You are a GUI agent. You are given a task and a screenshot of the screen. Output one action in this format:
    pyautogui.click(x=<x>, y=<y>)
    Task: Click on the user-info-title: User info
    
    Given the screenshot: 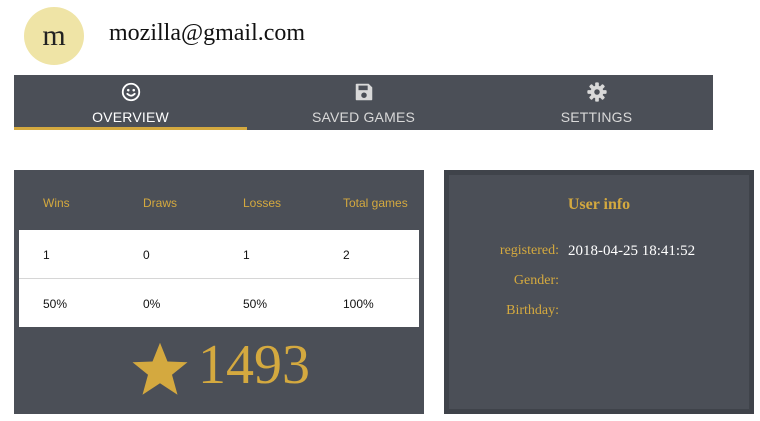 What is the action you would take?
    pyautogui.click(x=599, y=204)
    